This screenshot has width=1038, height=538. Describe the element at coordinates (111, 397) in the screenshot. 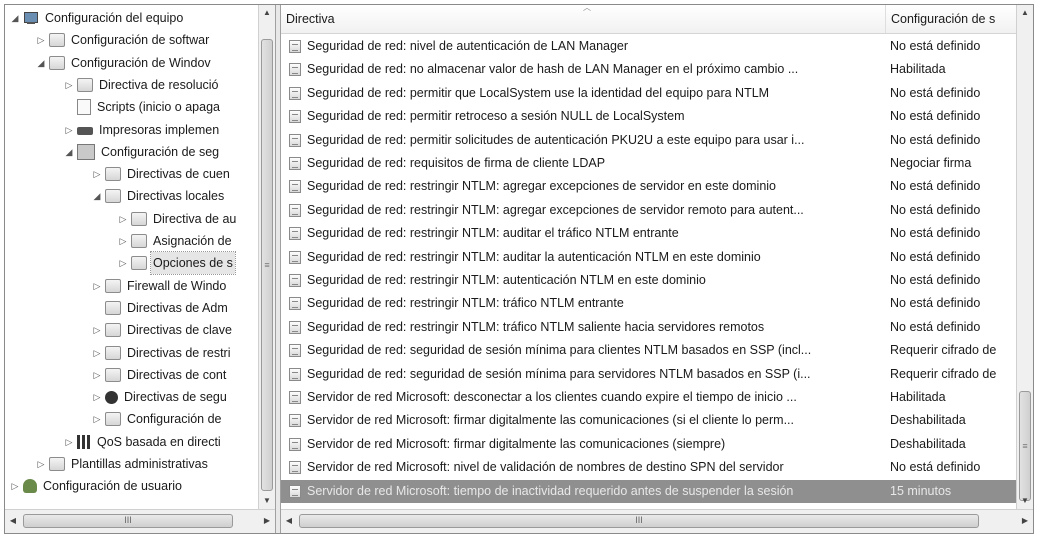

I see `security-icon` at that location.